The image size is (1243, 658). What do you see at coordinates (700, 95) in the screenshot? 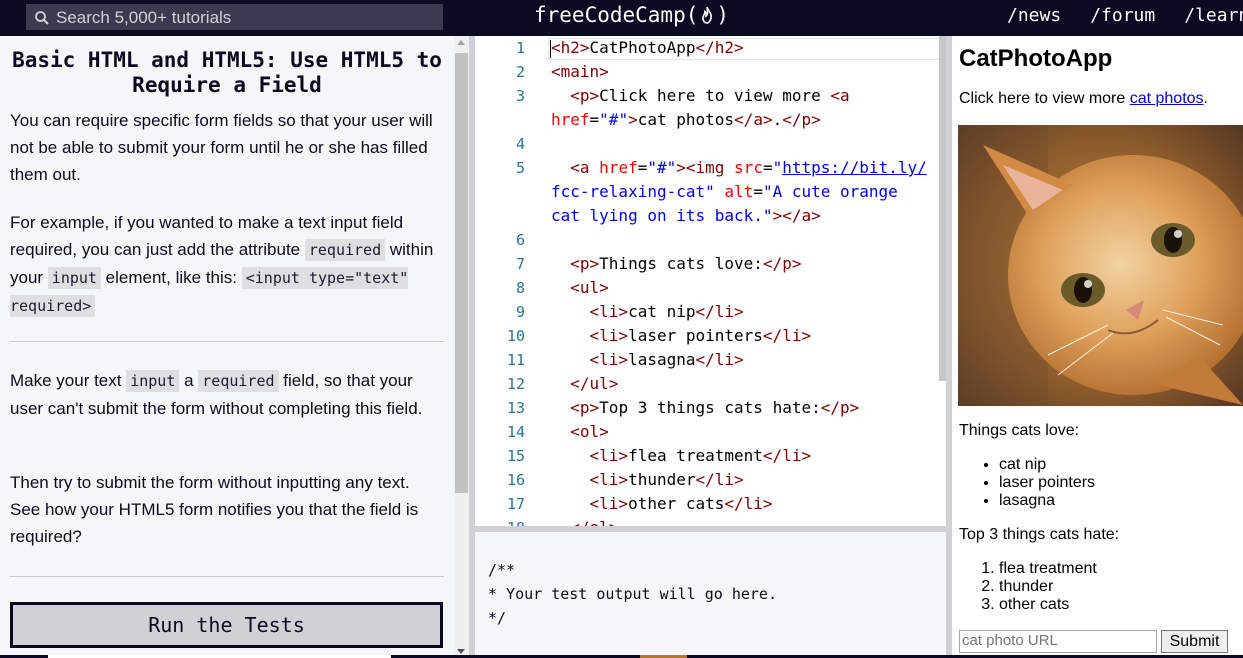
I see `code-line: <p>Click here to view more <a` at bounding box center [700, 95].